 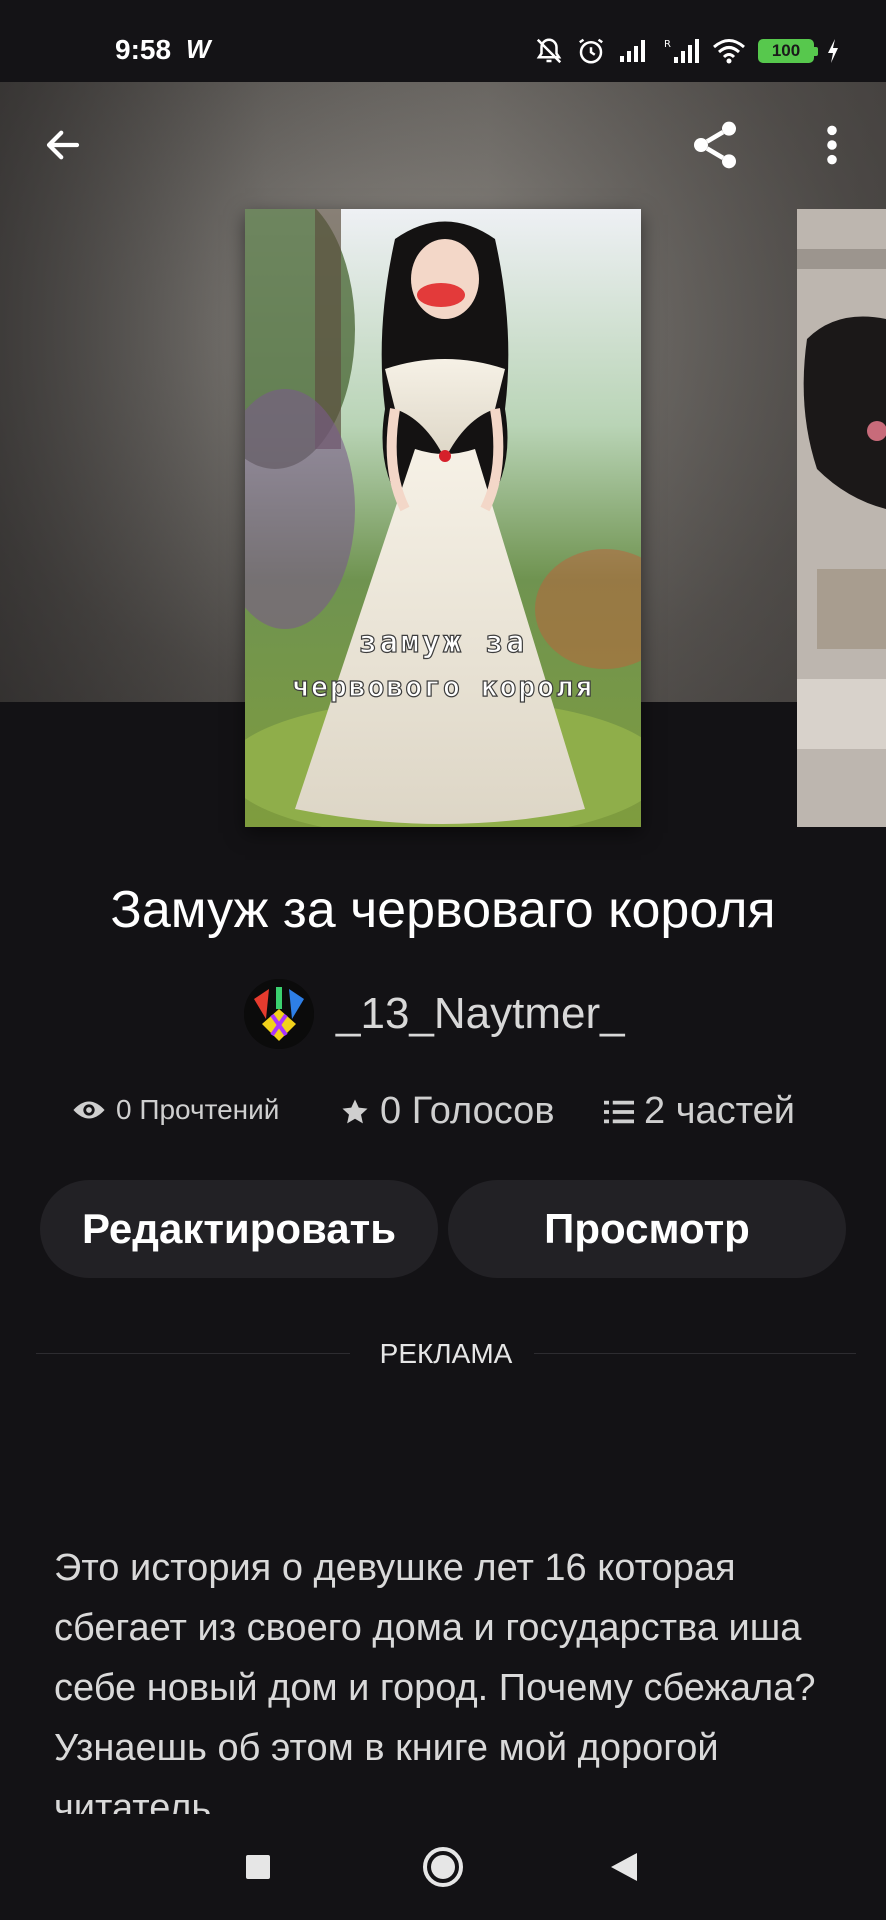 I want to click on status-time: 9:58, so click(x=143, y=49).